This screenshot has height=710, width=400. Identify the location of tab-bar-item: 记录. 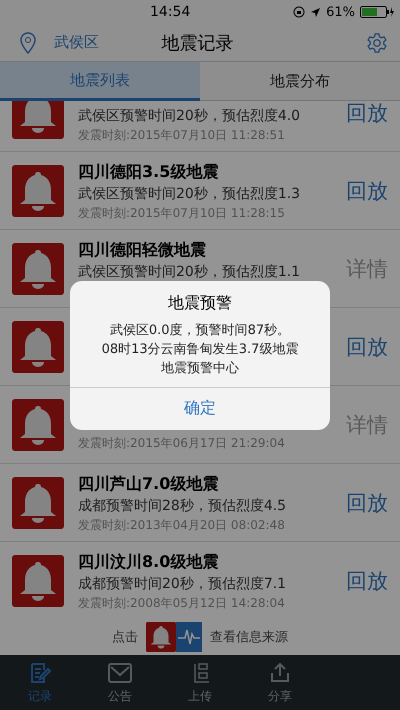
(40, 682).